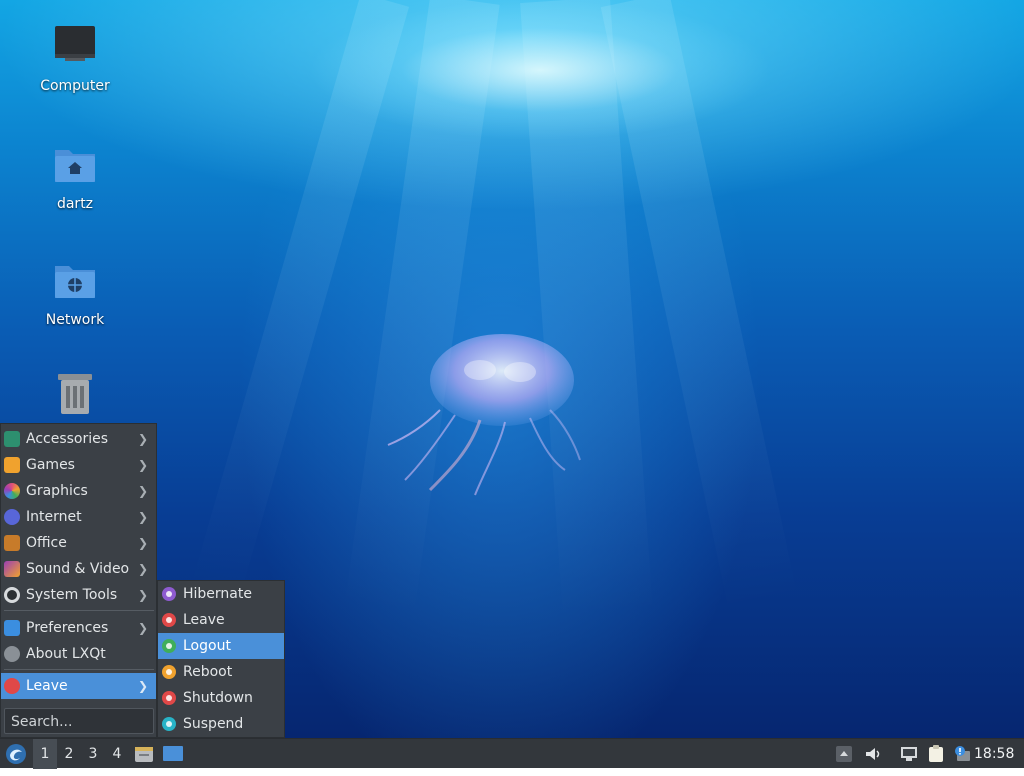  I want to click on network-folder-icon, so click(75, 282).